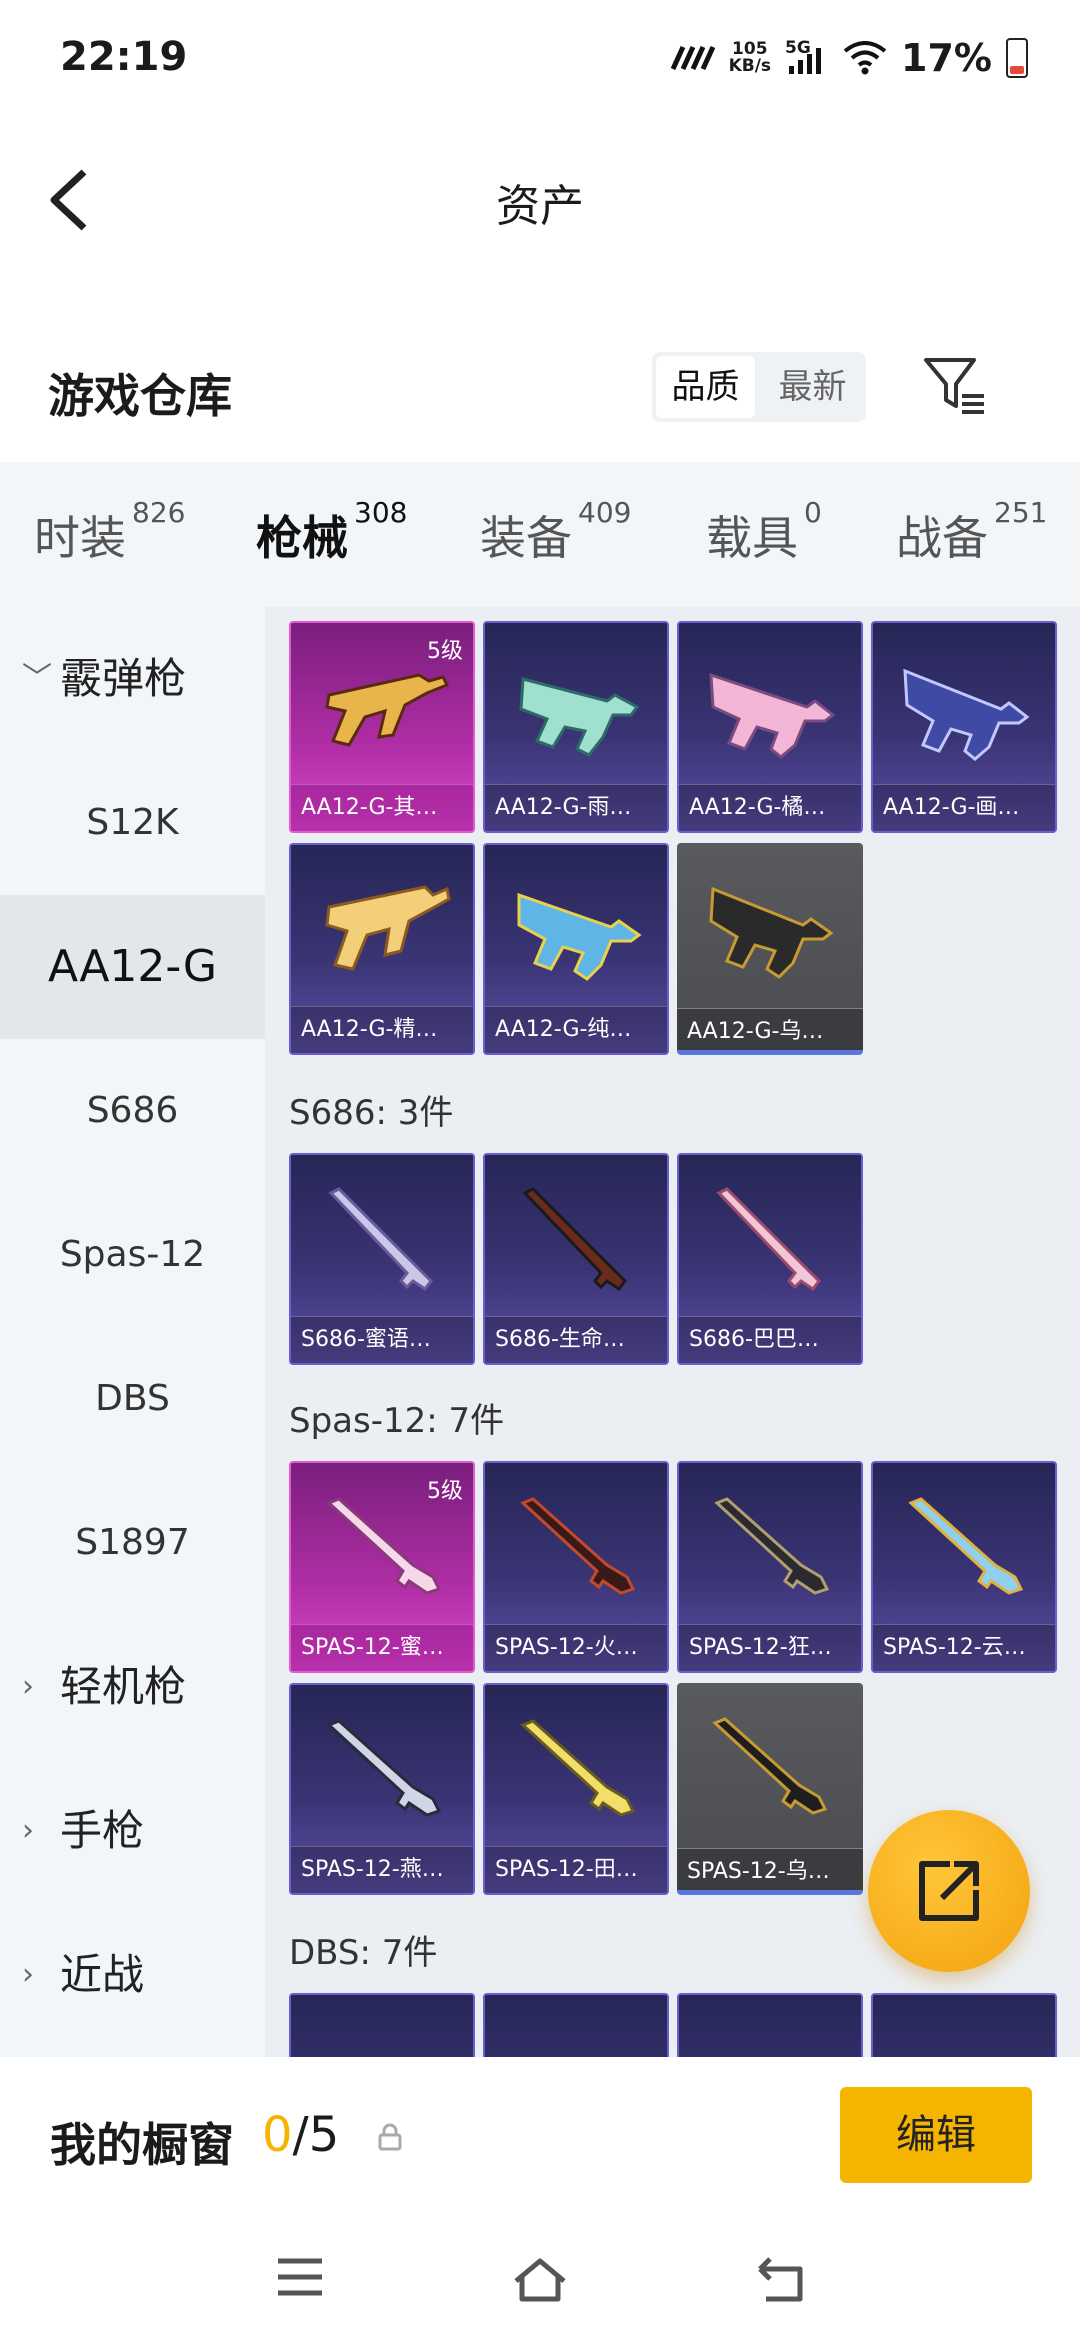 This screenshot has width=1080, height=2344. What do you see at coordinates (526, 538) in the screenshot?
I see `tab-label: 装备` at bounding box center [526, 538].